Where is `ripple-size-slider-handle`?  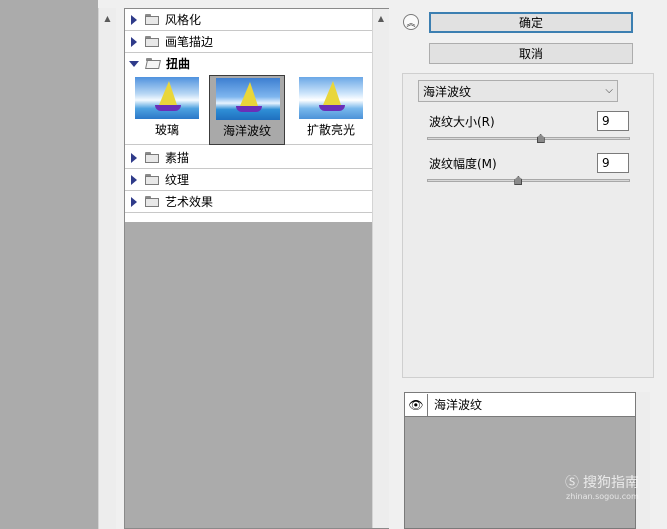 ripple-size-slider-handle is located at coordinates (540, 138).